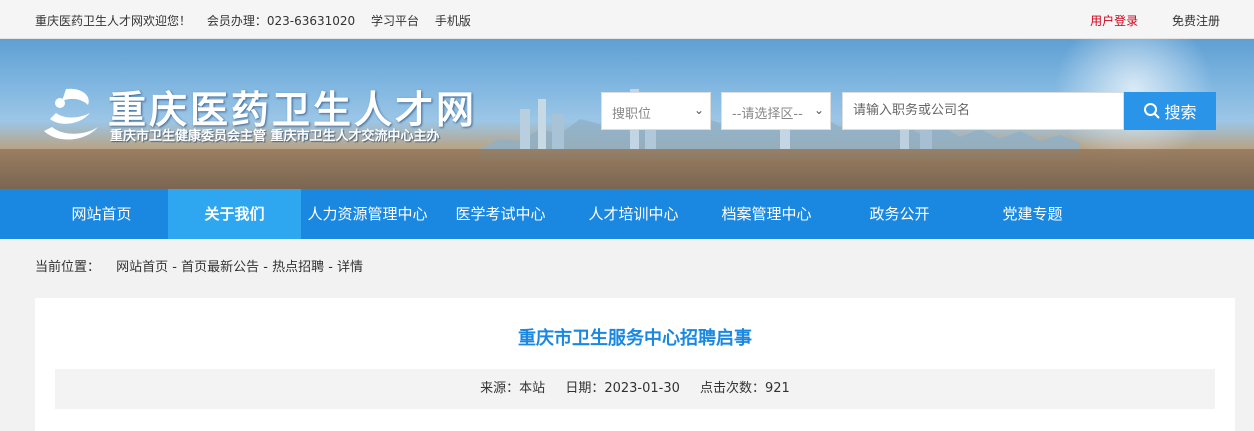 The width and height of the screenshot is (1254, 431). Describe the element at coordinates (71, 114) in the screenshot. I see `logo-emblem-icon` at that location.